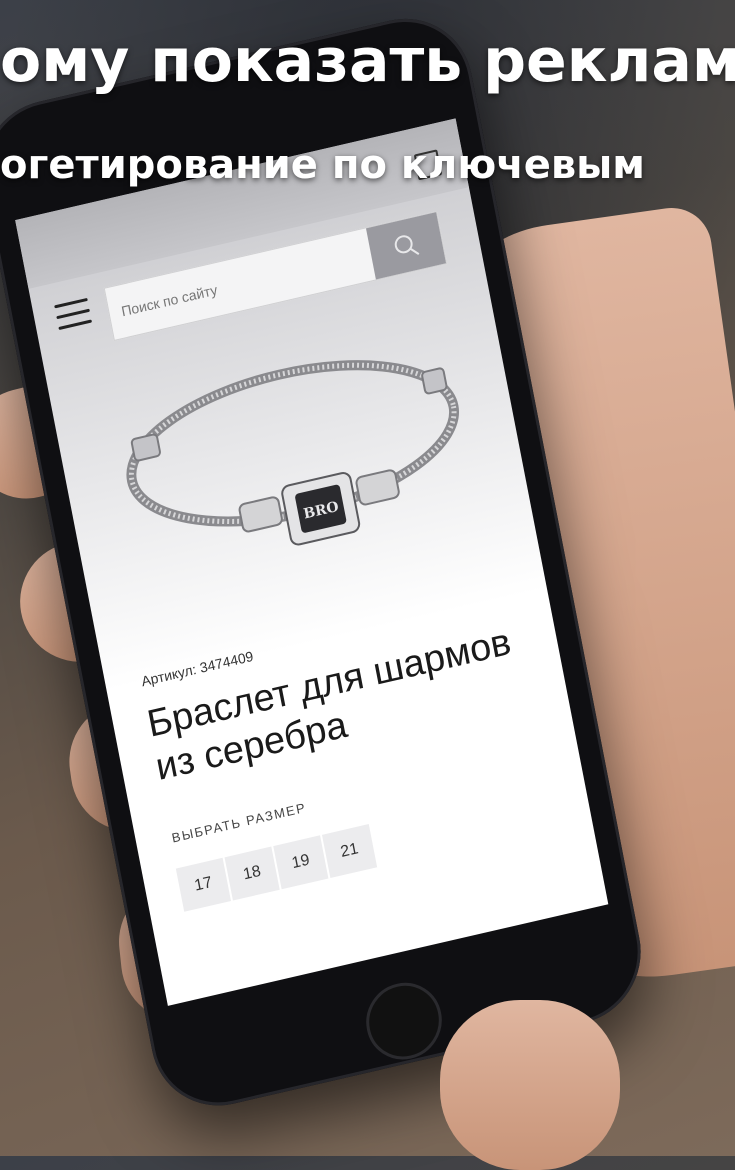  What do you see at coordinates (294, 448) in the screenshot?
I see `product-image-bracelet: BRO` at bounding box center [294, 448].